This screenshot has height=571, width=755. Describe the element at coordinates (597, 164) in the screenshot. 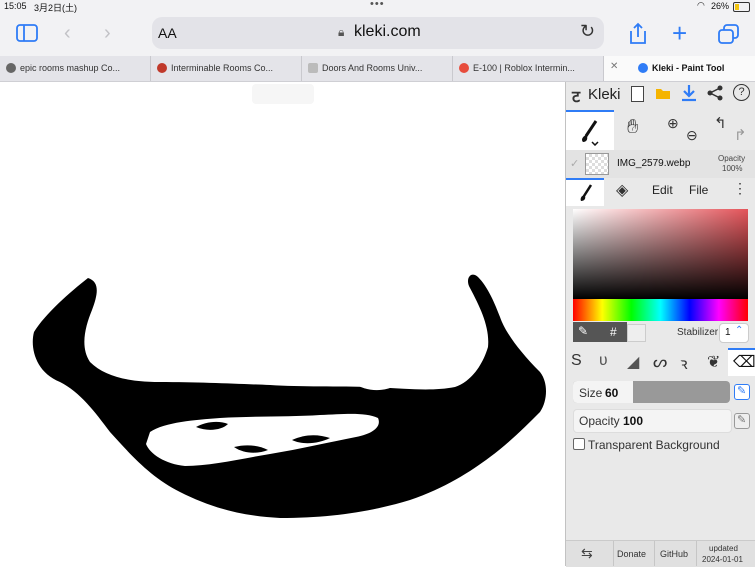

I see `layer-thumbnail` at that location.